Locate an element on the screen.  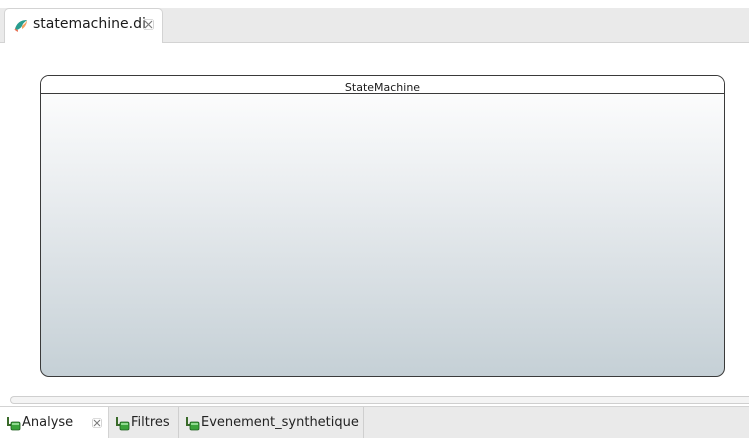
tab-label: statemachine.di is located at coordinates (89, 24).